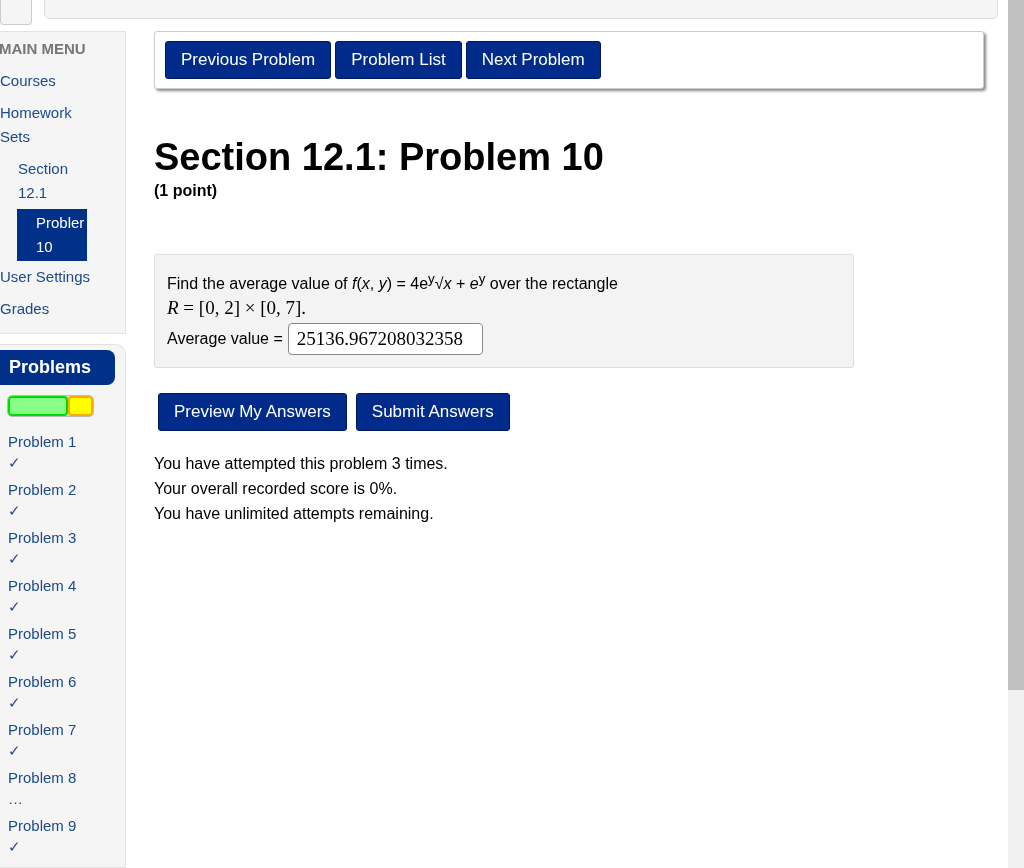 This screenshot has height=868, width=1024. What do you see at coordinates (42, 777) in the screenshot?
I see `problem-link: Problem 8` at bounding box center [42, 777].